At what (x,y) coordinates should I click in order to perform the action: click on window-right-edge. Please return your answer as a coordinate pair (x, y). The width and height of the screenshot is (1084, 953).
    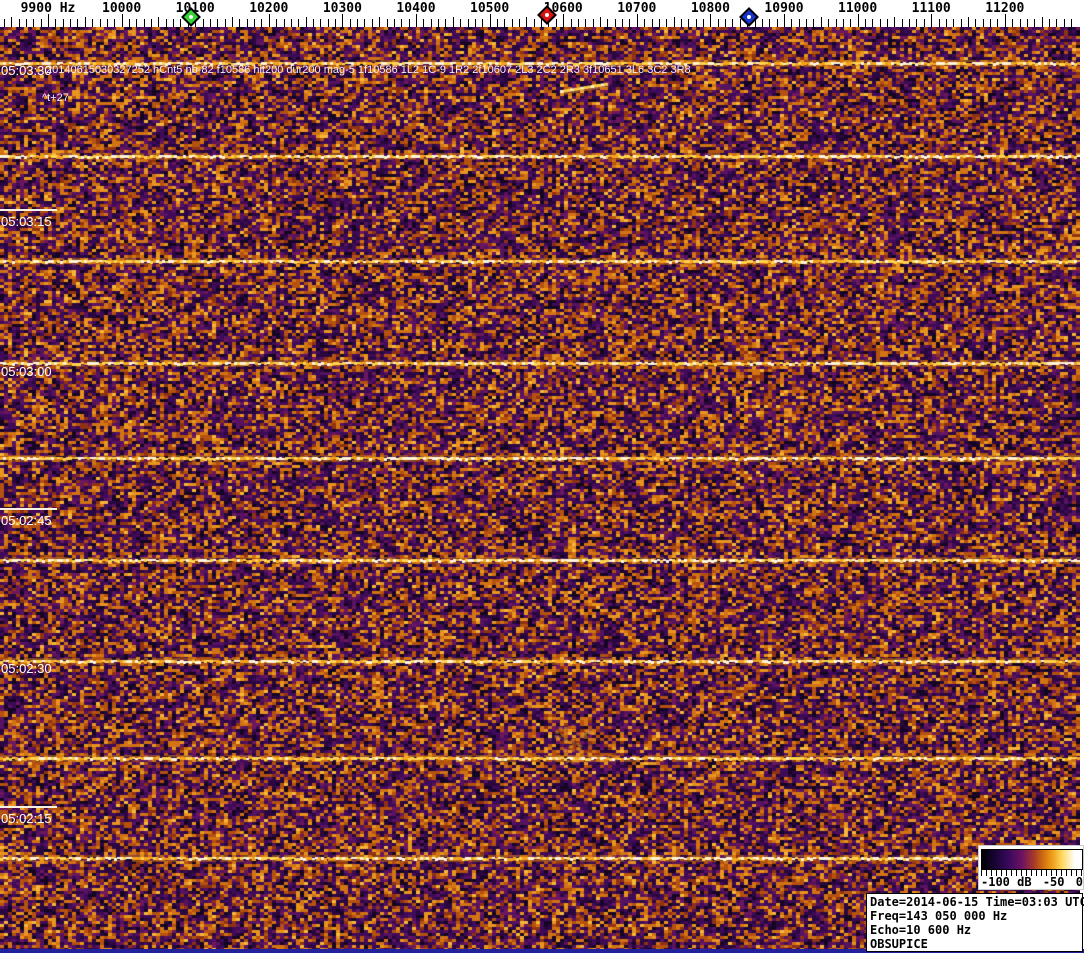
    Looking at the image, I should click on (1082, 474).